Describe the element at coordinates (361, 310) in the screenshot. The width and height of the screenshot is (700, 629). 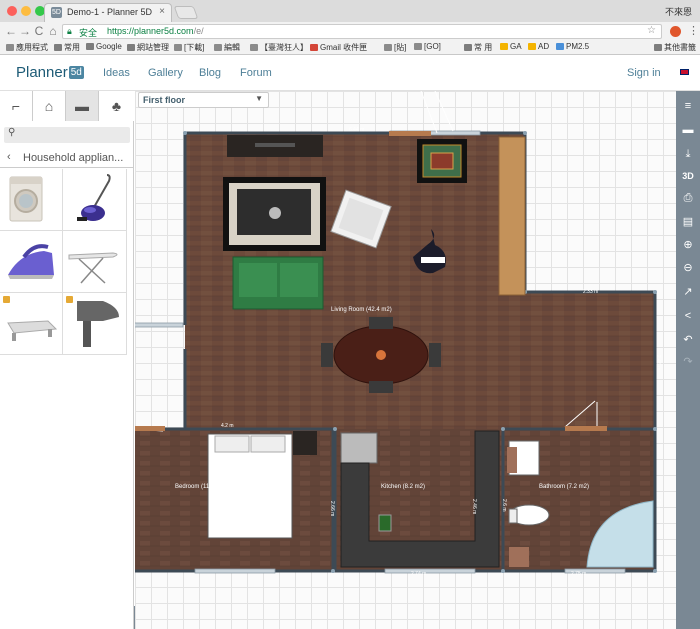
I see `room-label: Living Room (42.4 m2)` at that location.